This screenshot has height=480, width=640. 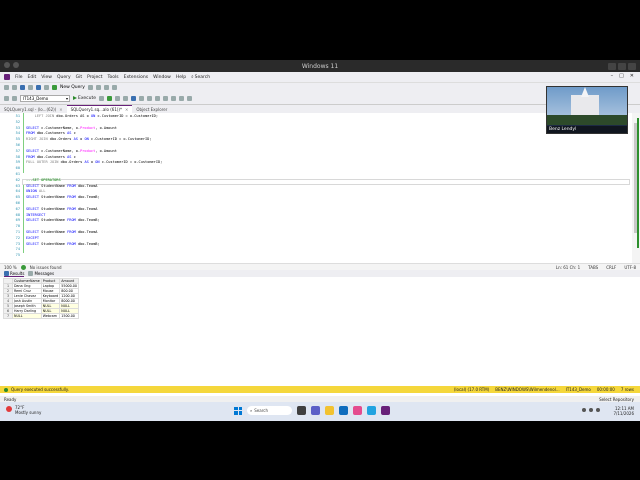 I want to click on table-row: 7 NULL Webcam 1500.00, so click(x=41, y=316).